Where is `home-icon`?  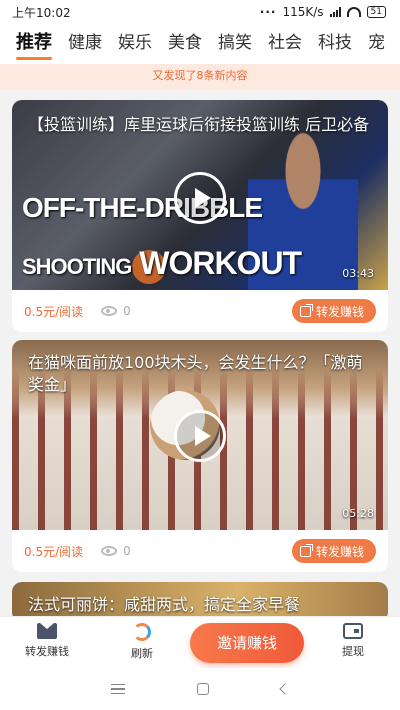
home-icon is located at coordinates (203, 689).